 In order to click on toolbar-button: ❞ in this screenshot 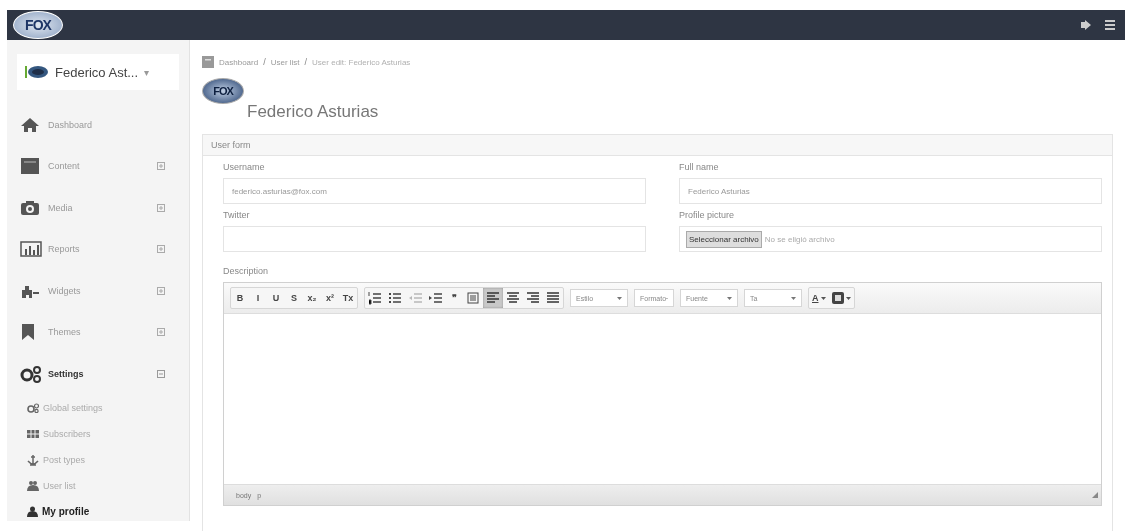, I will do `click(454, 298)`.